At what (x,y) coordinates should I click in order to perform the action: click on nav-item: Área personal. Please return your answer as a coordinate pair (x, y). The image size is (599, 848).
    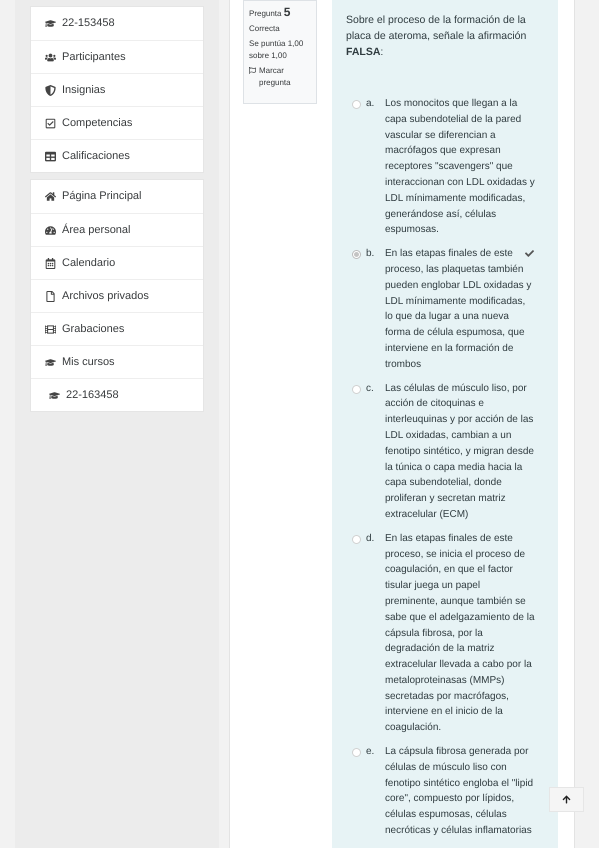
    Looking at the image, I should click on (117, 229).